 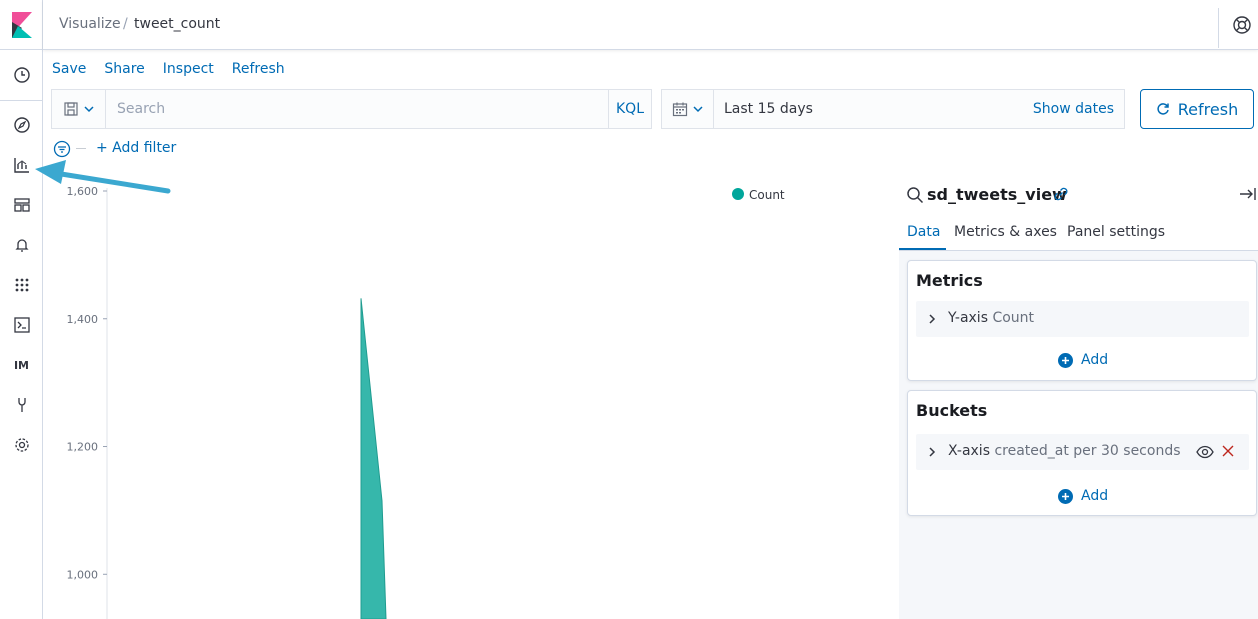 I want to click on y-tick-label: 1,400, so click(x=83, y=319).